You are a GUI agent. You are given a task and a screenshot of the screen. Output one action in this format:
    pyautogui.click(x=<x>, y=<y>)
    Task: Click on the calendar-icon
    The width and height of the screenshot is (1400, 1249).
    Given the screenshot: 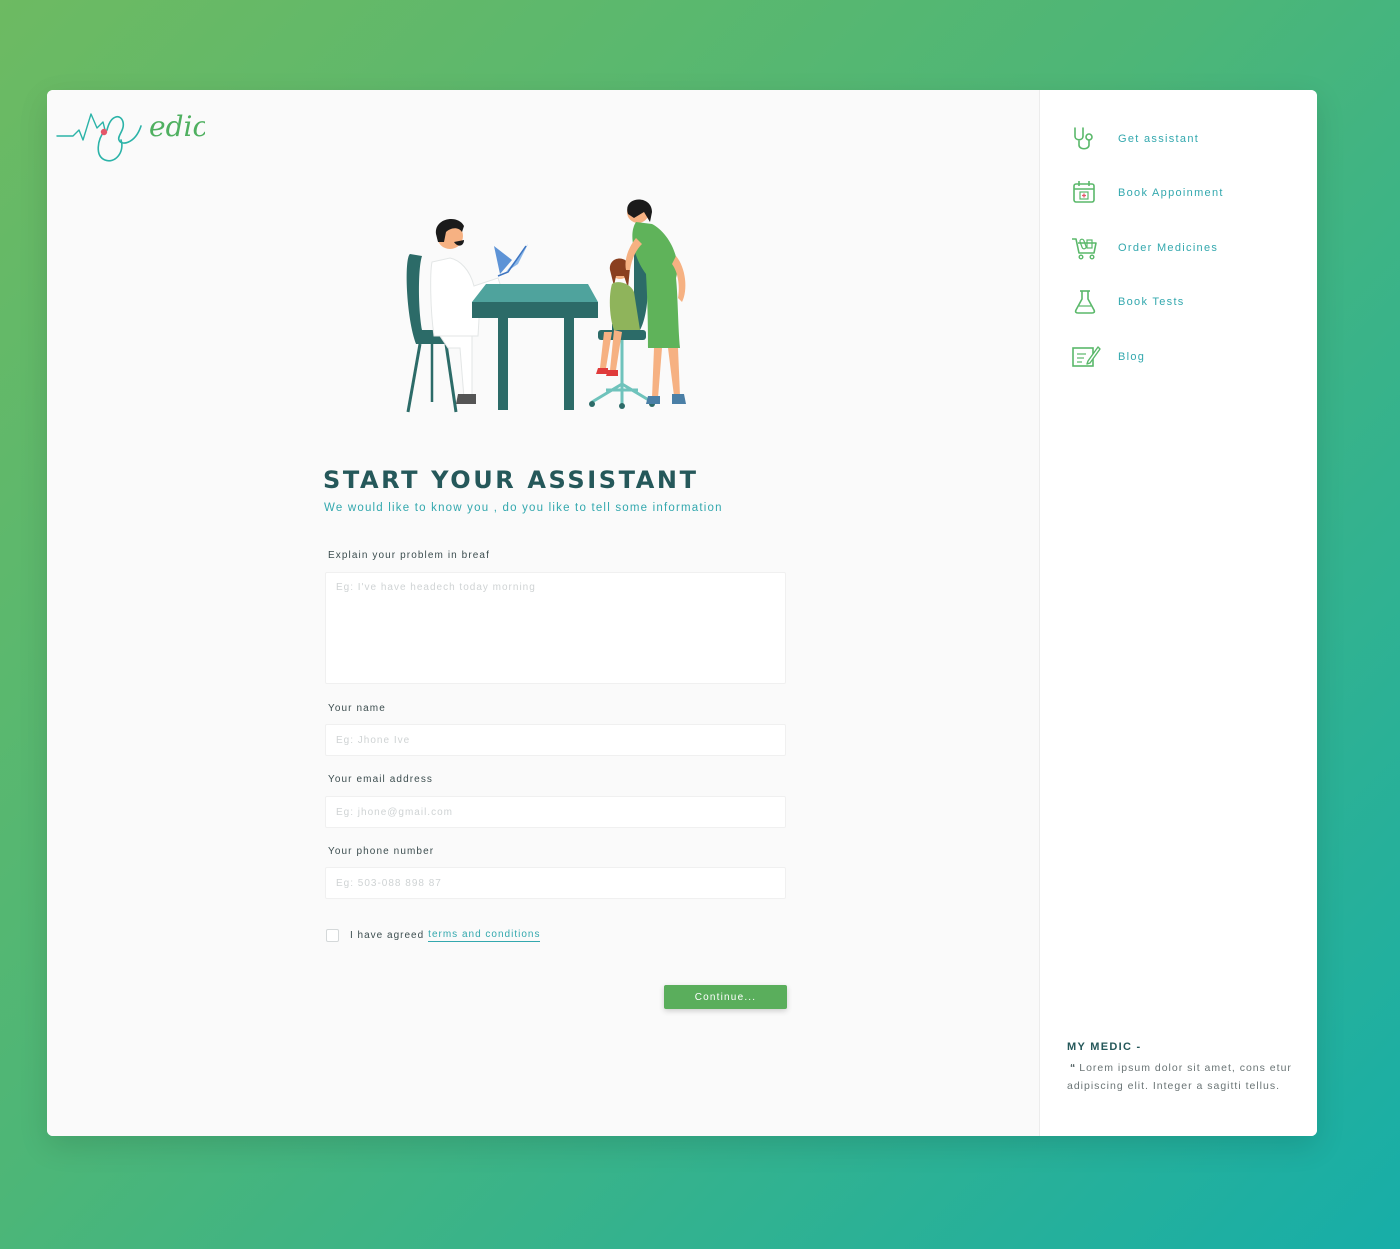 What is the action you would take?
    pyautogui.click(x=1084, y=192)
    